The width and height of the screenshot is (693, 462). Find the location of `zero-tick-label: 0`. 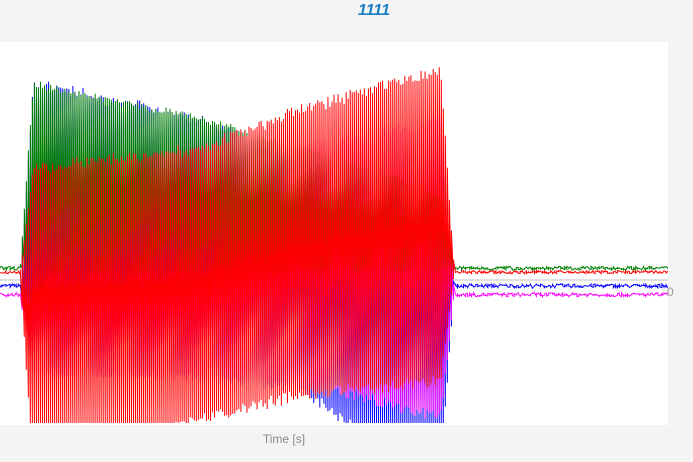

zero-tick-label: 0 is located at coordinates (670, 292).